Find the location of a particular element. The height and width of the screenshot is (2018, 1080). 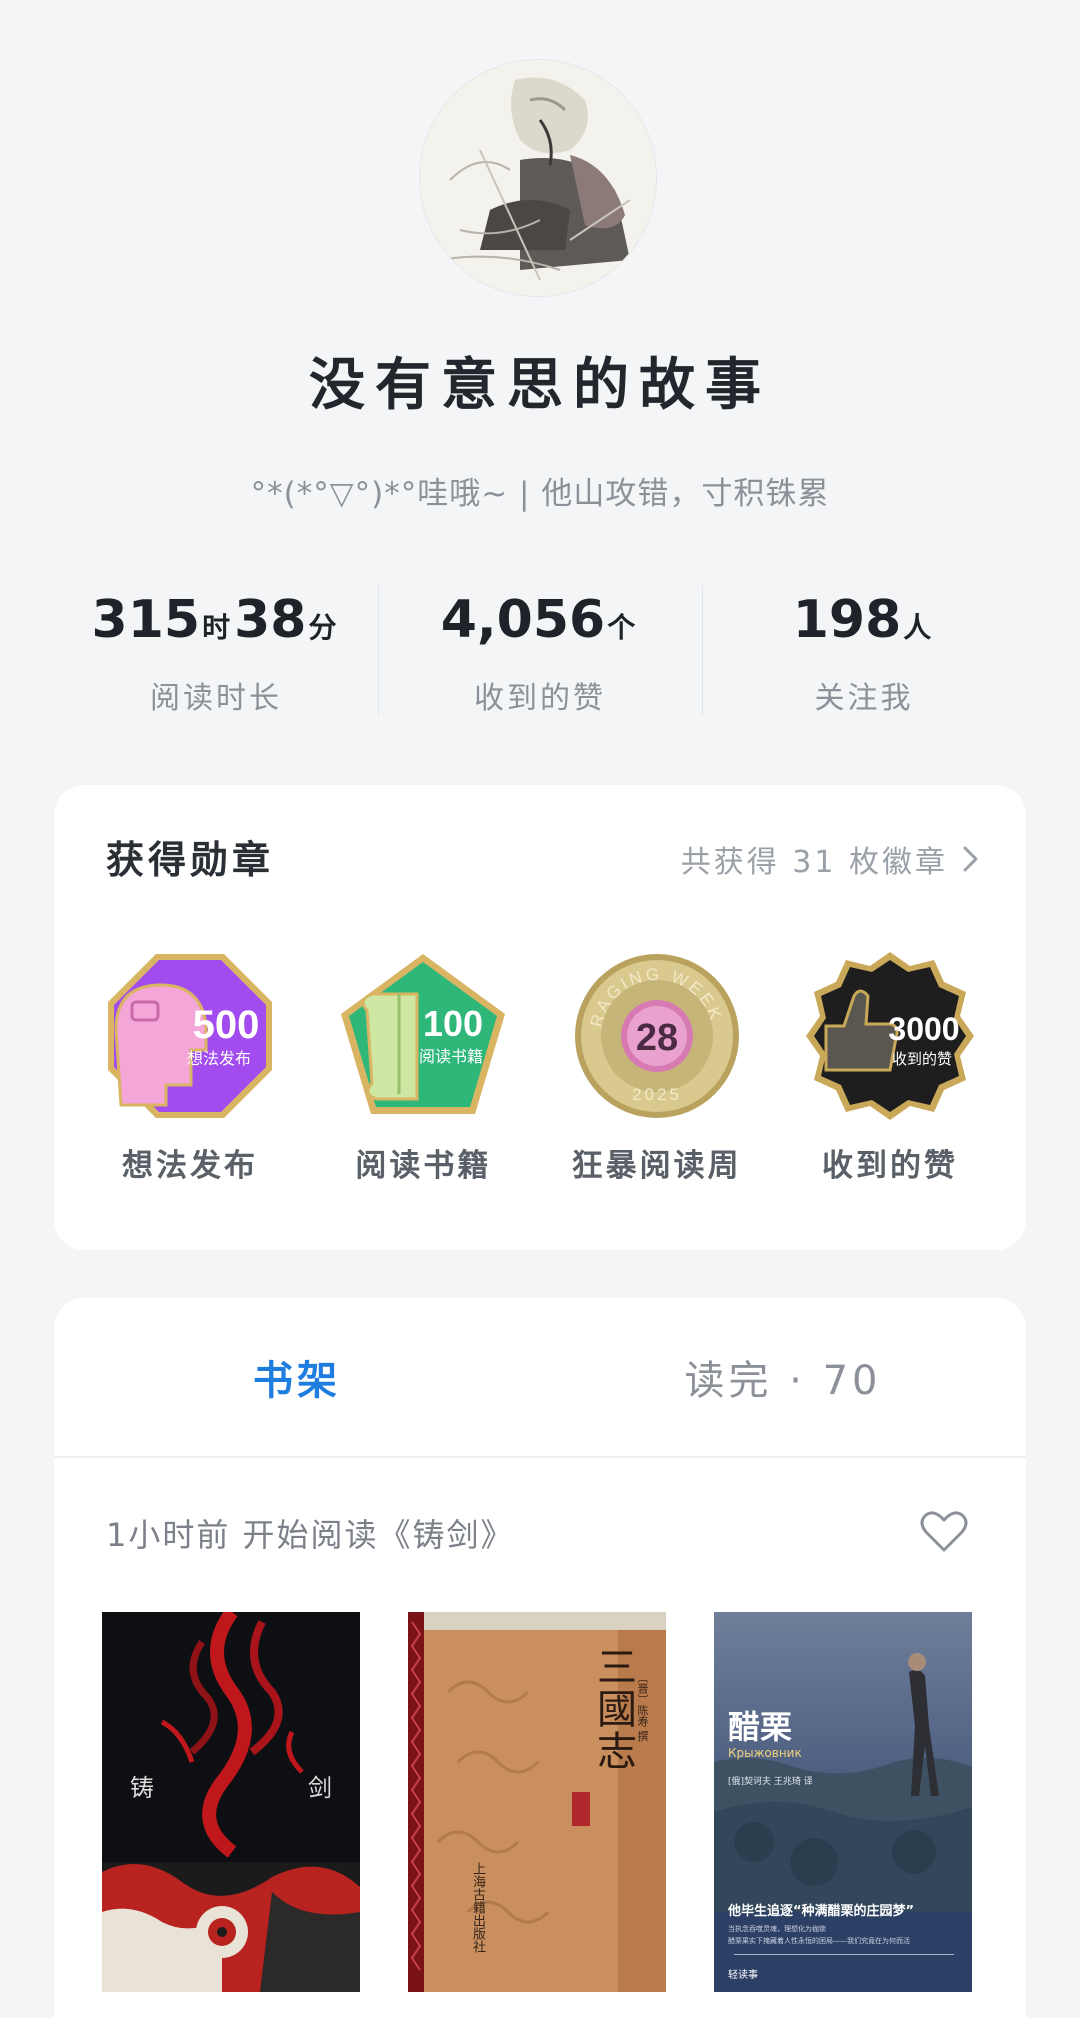

stat-unit: 分 is located at coordinates (322, 627).